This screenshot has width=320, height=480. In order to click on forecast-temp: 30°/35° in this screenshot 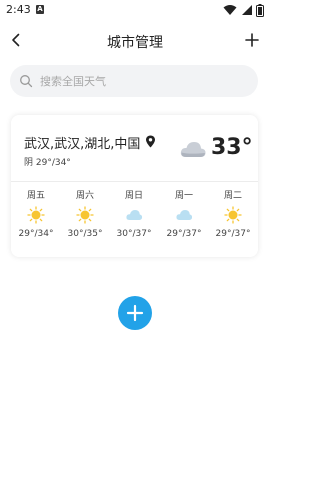, I will do `click(85, 234)`.